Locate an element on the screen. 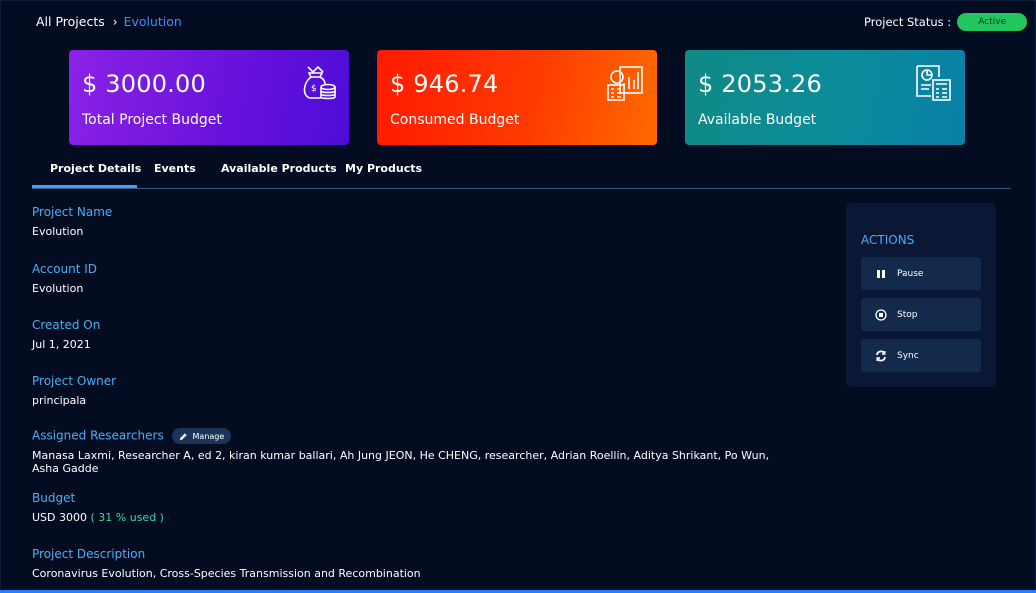 This screenshot has width=1036, height=593. budget-label: Budget is located at coordinates (54, 498).